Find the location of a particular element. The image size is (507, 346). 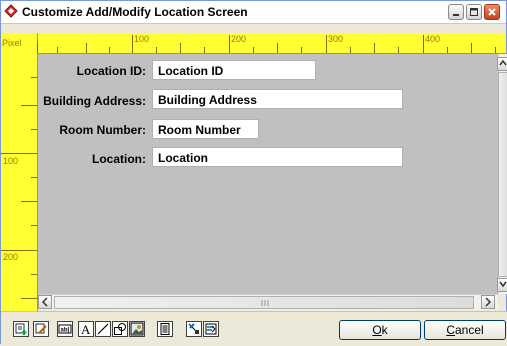

ok-button: Ok is located at coordinates (380, 330).